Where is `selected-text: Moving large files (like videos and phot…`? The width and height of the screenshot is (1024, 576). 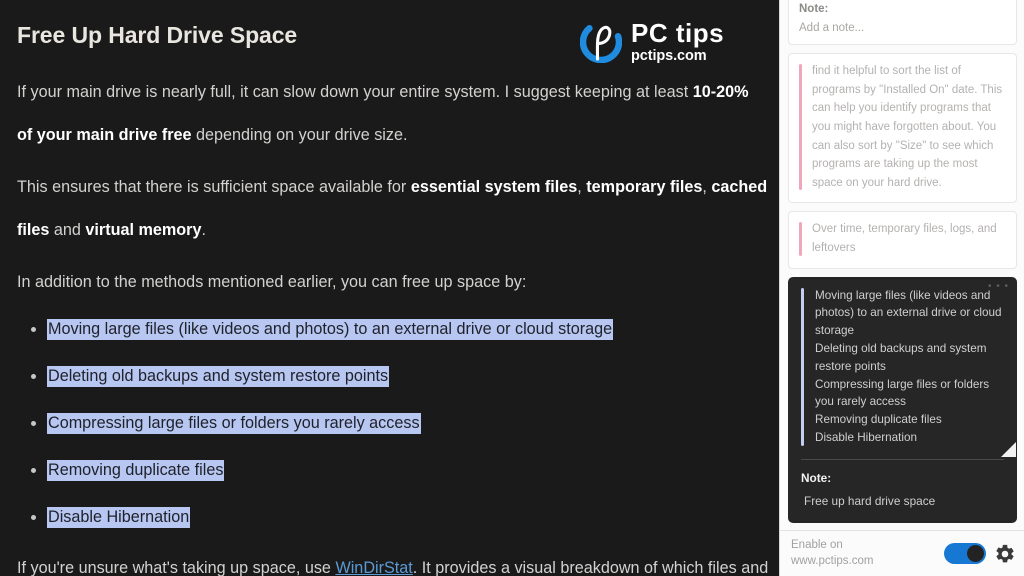
selected-text: Moving large files (like videos and phot… is located at coordinates (330, 330).